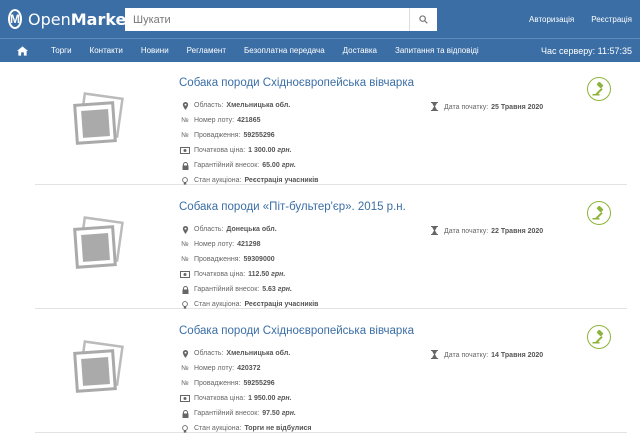  What do you see at coordinates (248, 289) in the screenshot?
I see `lot-guarantee-row: Гарантійний внесок: 5.63 грн.` at bounding box center [248, 289].